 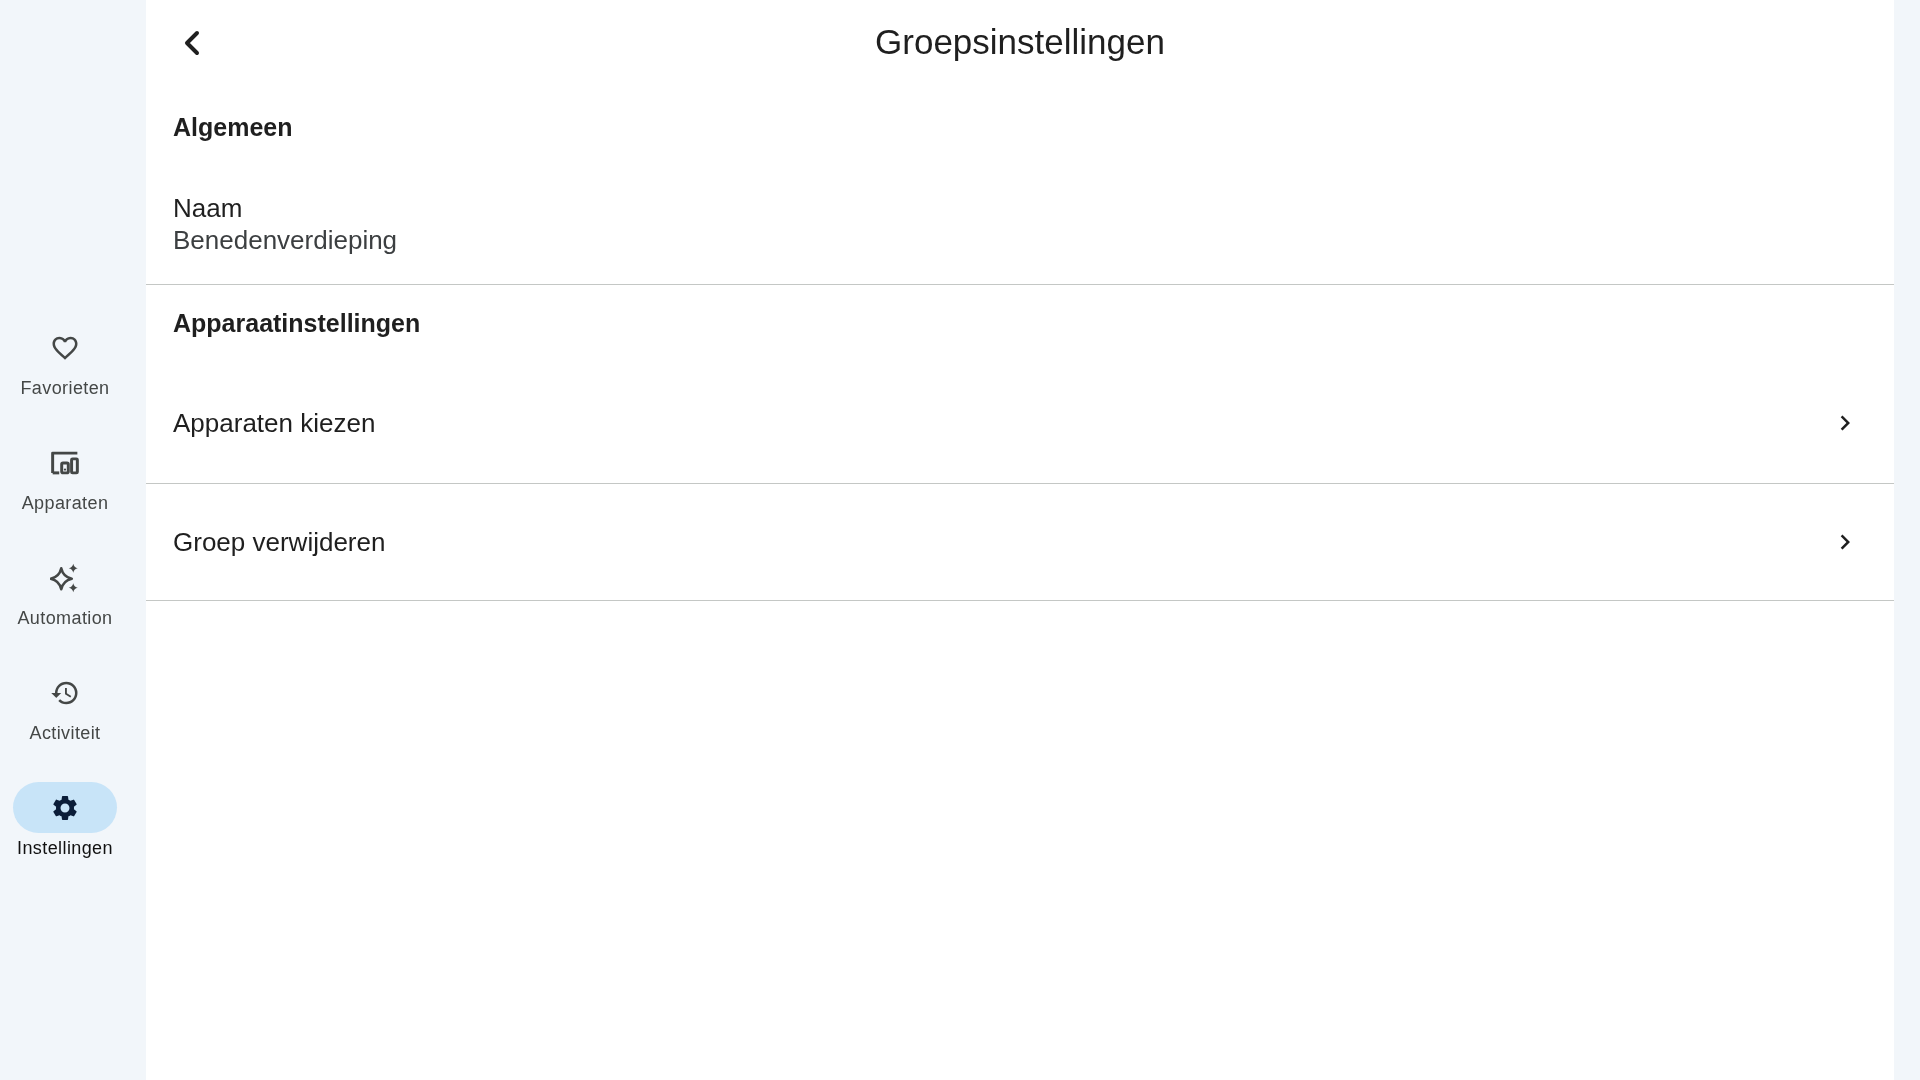 I want to click on nav-item: Automation, so click(x=65, y=591).